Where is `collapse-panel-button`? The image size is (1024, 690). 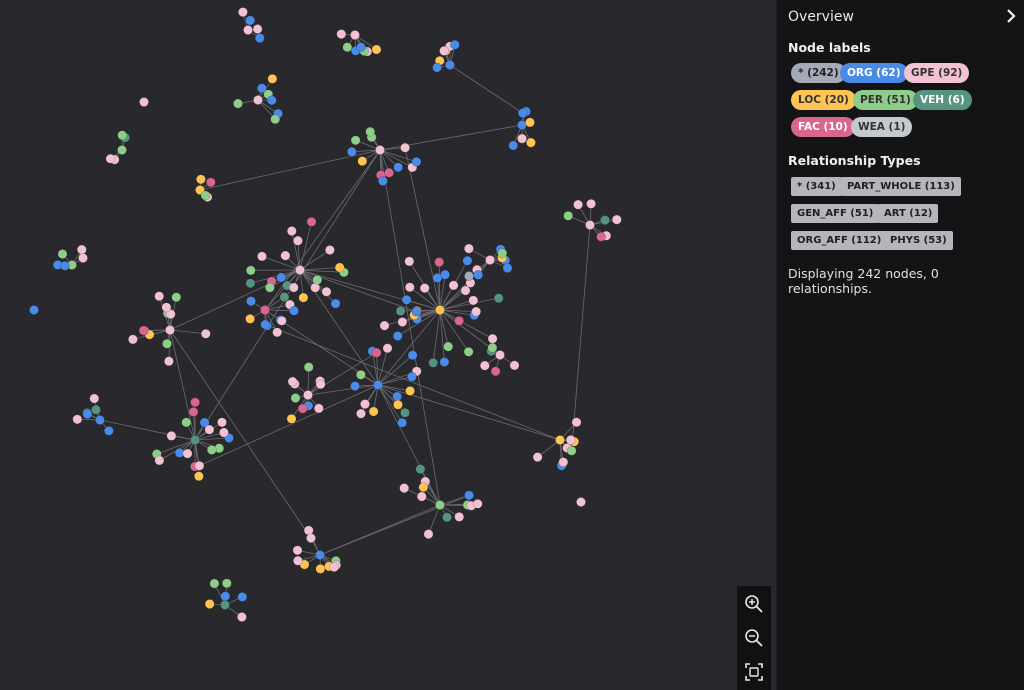
collapse-panel-button is located at coordinates (1011, 16).